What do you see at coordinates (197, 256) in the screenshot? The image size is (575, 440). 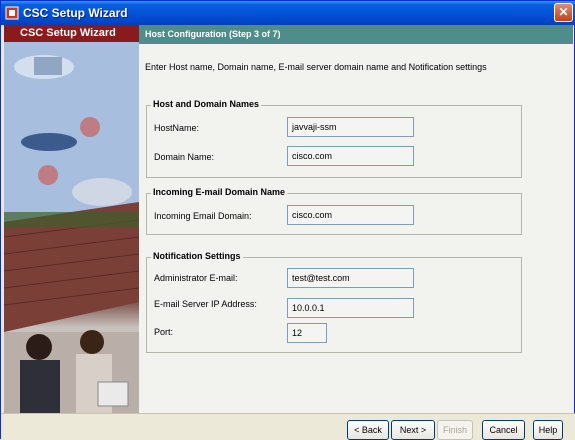 I see `group-title: Notification Settings` at bounding box center [197, 256].